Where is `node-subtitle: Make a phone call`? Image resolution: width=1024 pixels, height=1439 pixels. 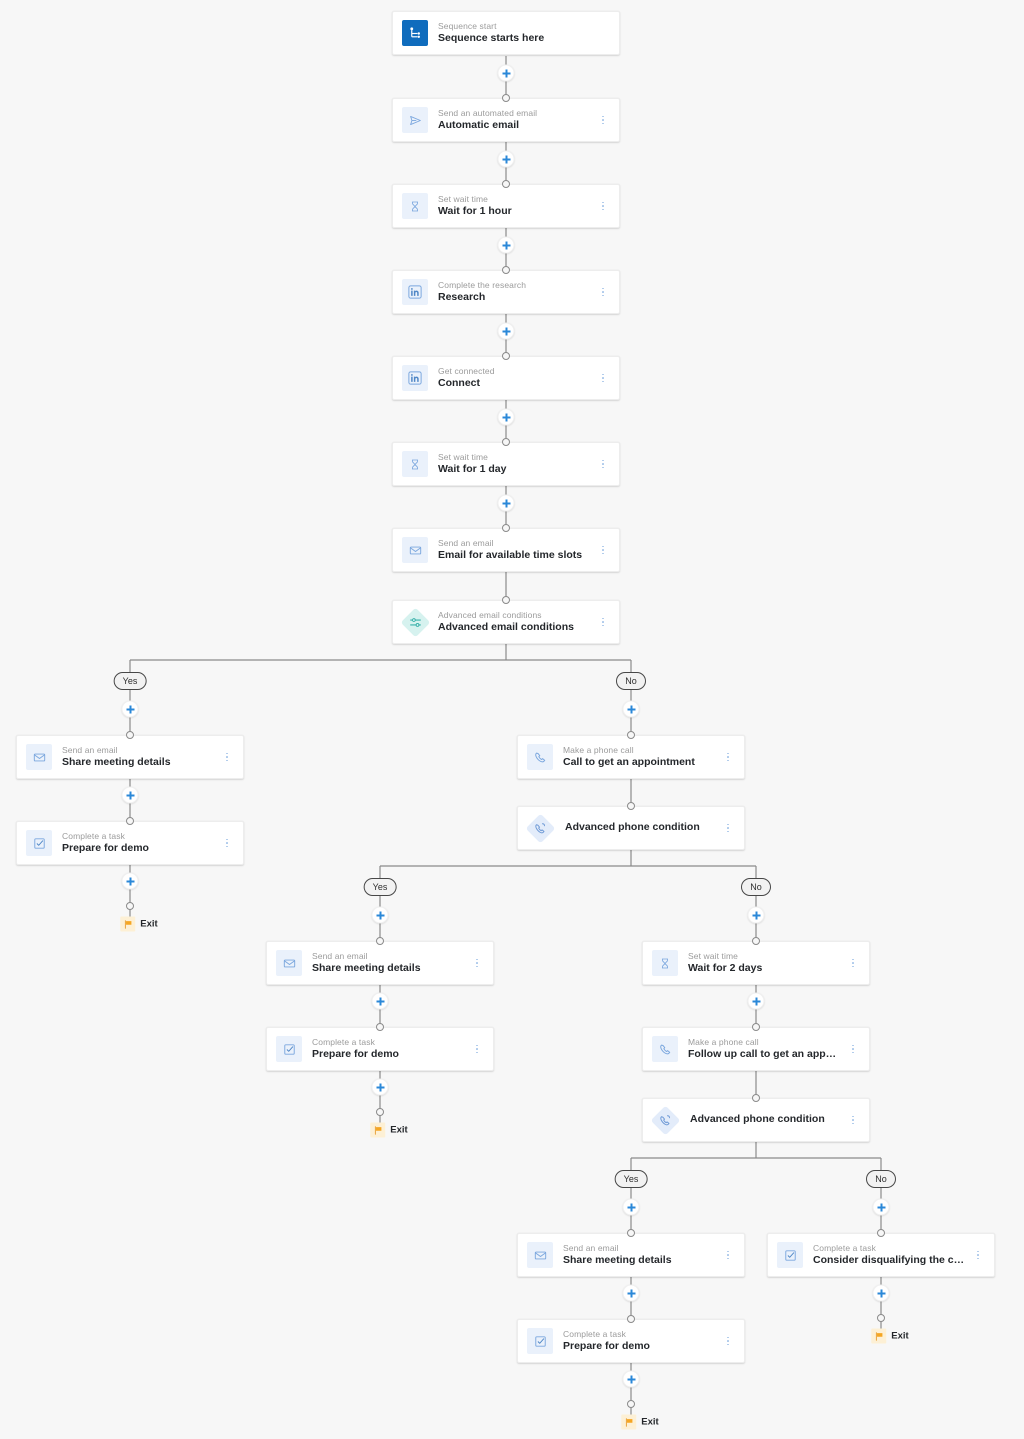 node-subtitle: Make a phone call is located at coordinates (598, 750).